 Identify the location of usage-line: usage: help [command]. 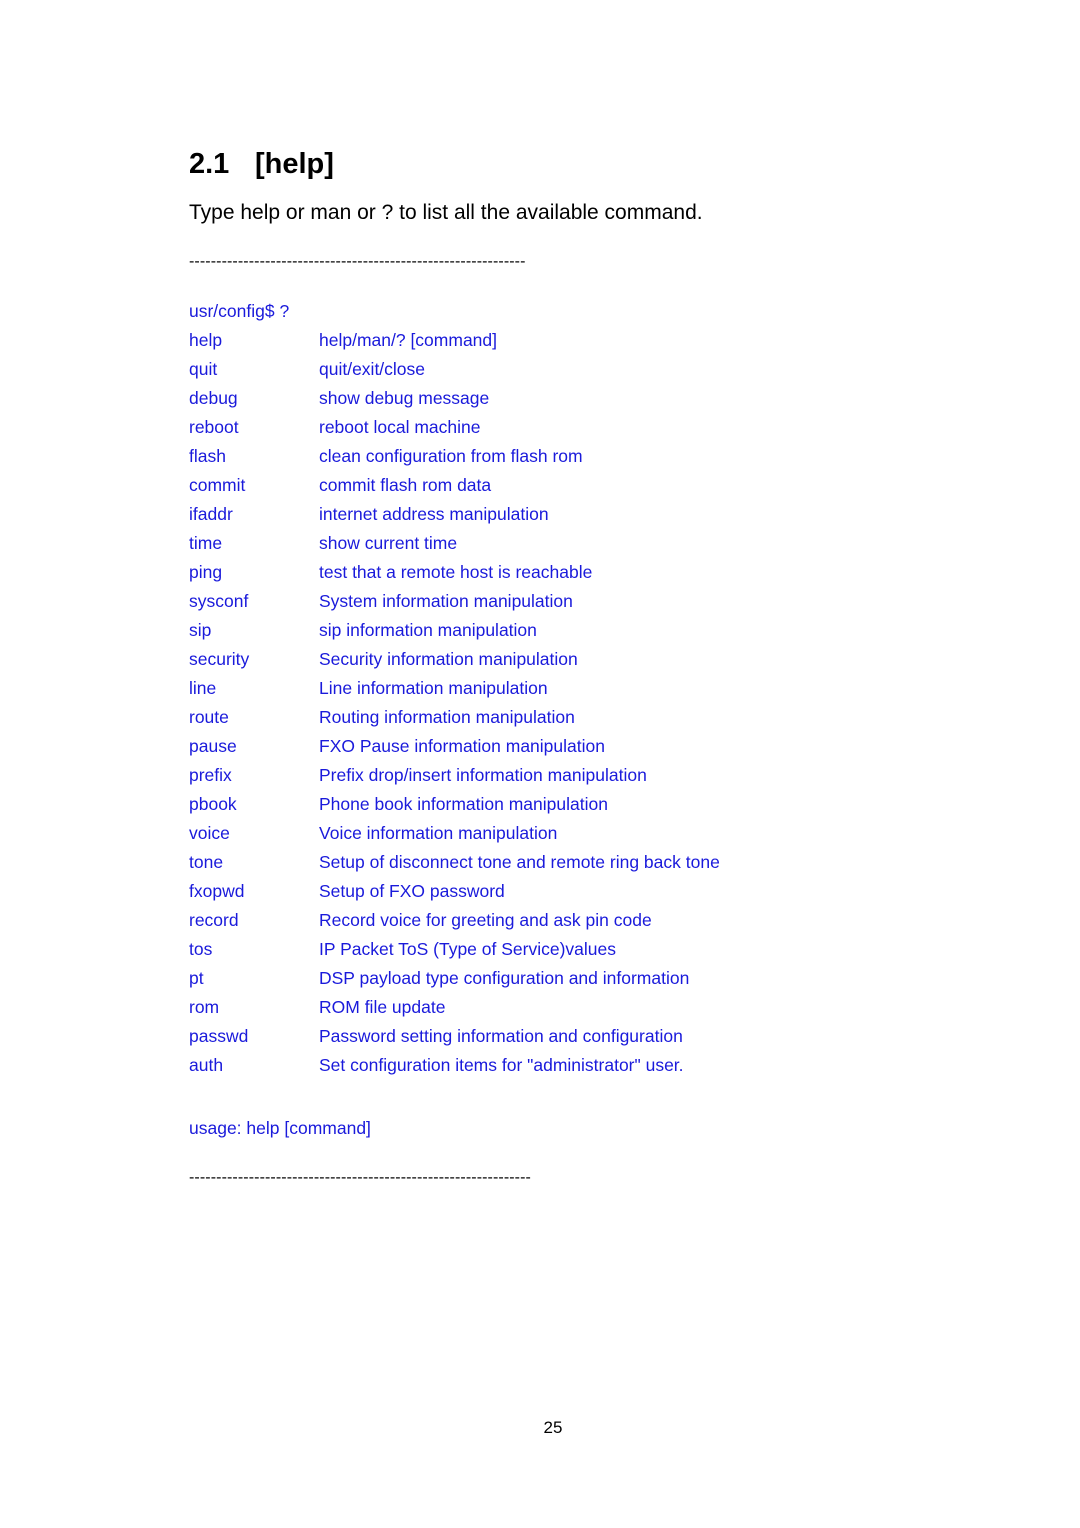
(280, 1128).